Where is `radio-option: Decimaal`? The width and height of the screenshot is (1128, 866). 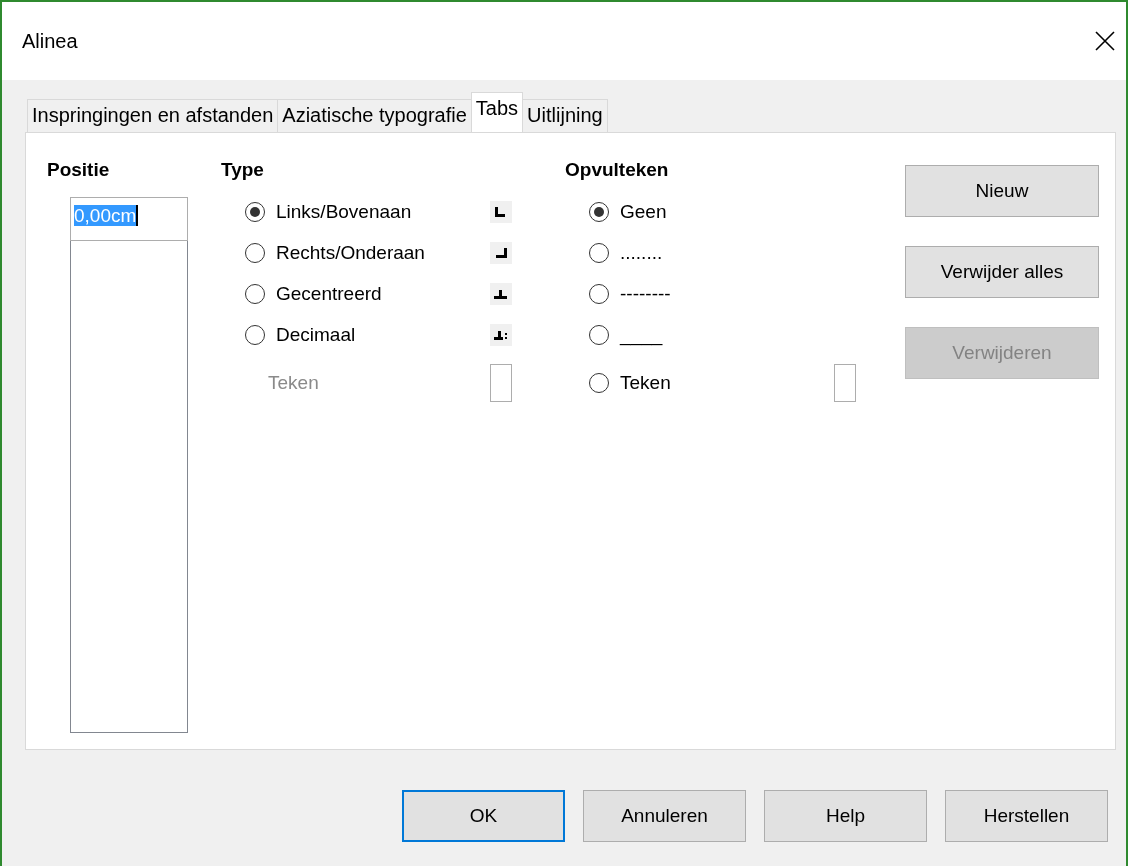 radio-option: Decimaal is located at coordinates (300, 334).